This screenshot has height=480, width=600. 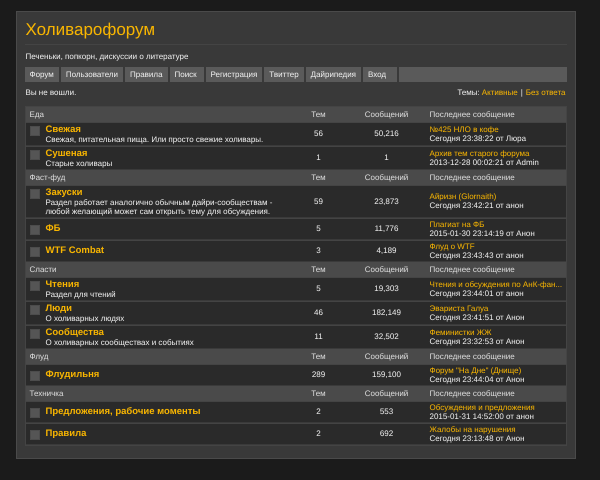 I want to click on last-post-link: Жалобы на нарушения, so click(x=473, y=429).